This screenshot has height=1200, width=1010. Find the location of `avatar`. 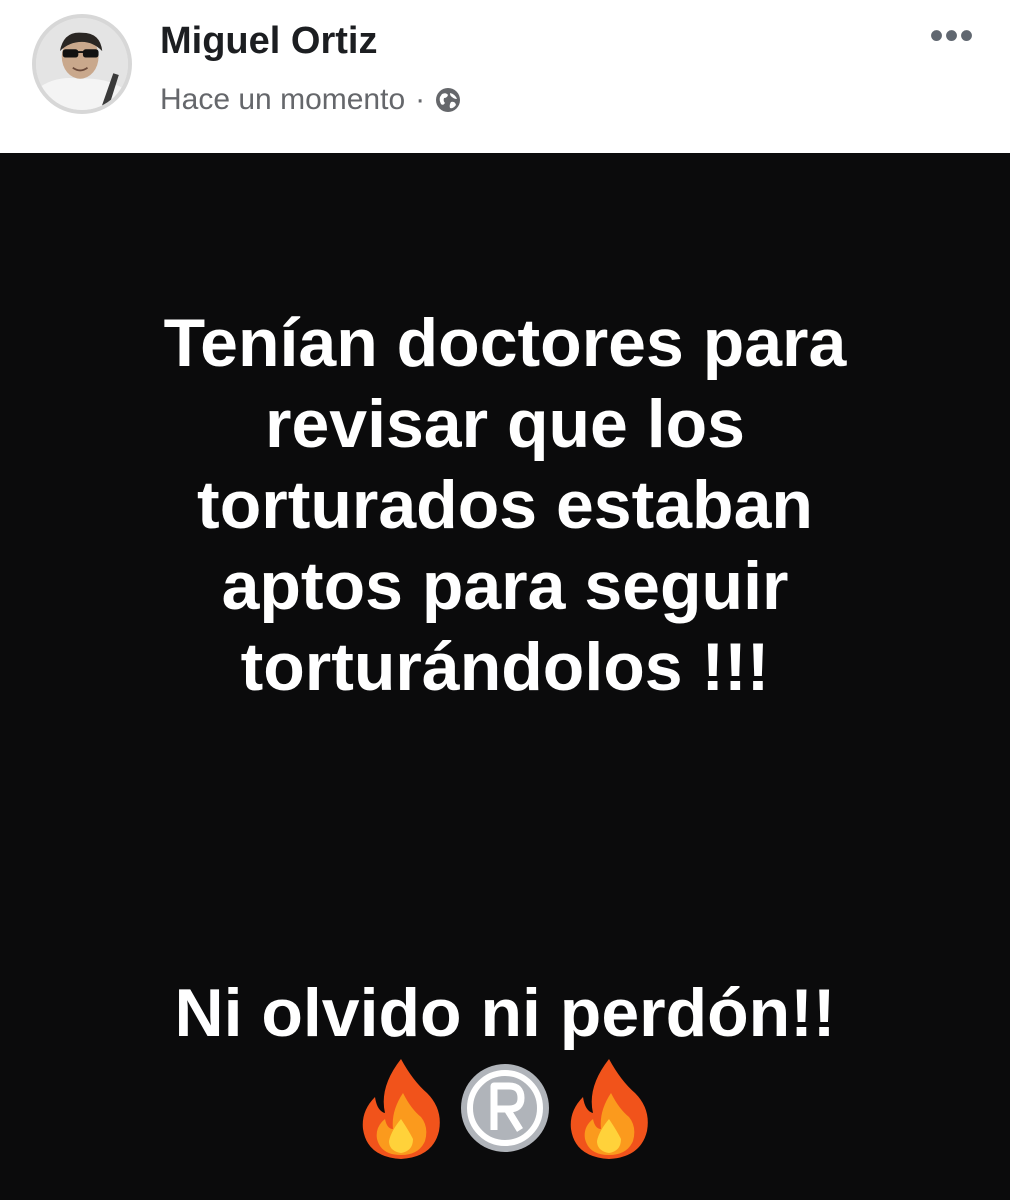

avatar is located at coordinates (82, 64).